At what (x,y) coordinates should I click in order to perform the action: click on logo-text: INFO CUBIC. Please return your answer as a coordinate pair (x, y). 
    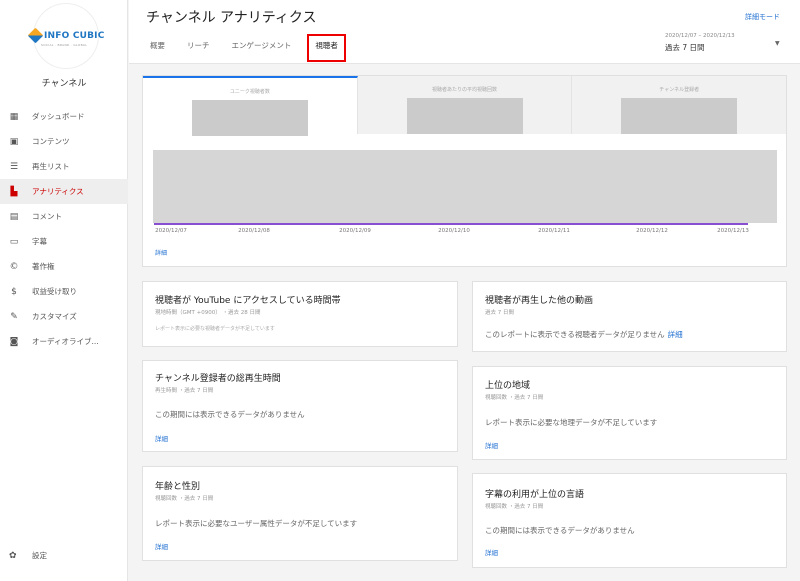
    Looking at the image, I should click on (74, 35).